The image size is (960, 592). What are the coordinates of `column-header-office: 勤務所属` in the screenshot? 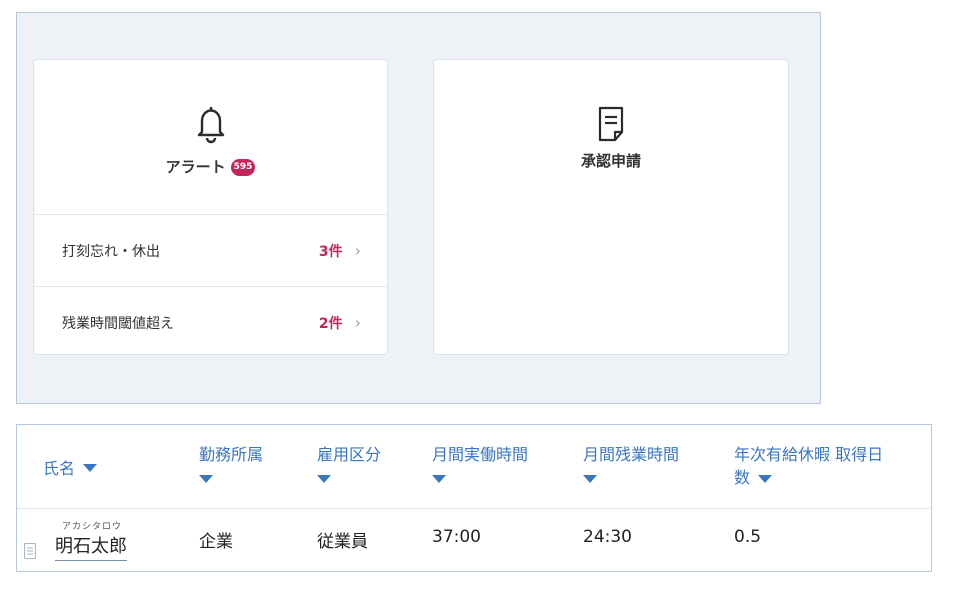 It's located at (231, 463).